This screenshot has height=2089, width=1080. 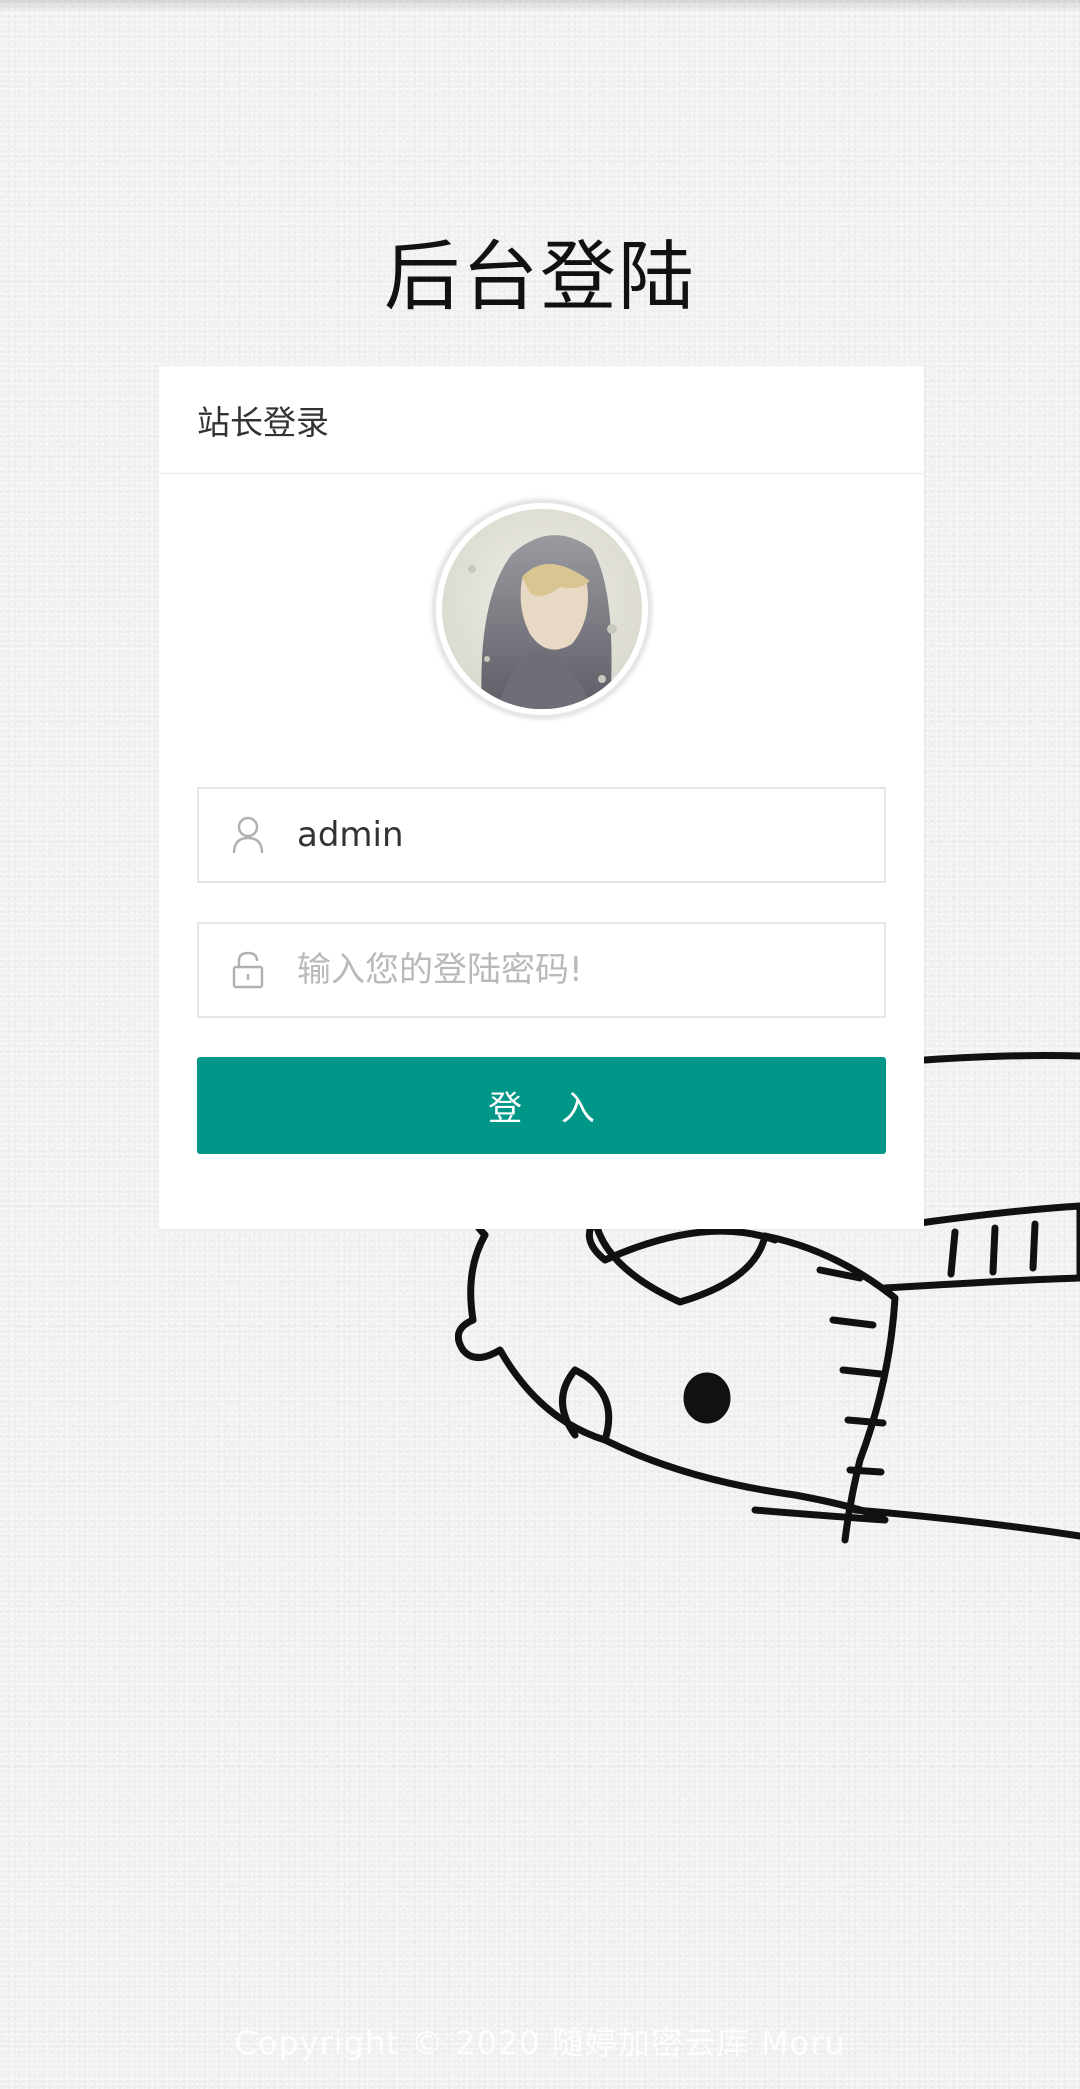 What do you see at coordinates (540, 6) in the screenshot?
I see `top-shadow` at bounding box center [540, 6].